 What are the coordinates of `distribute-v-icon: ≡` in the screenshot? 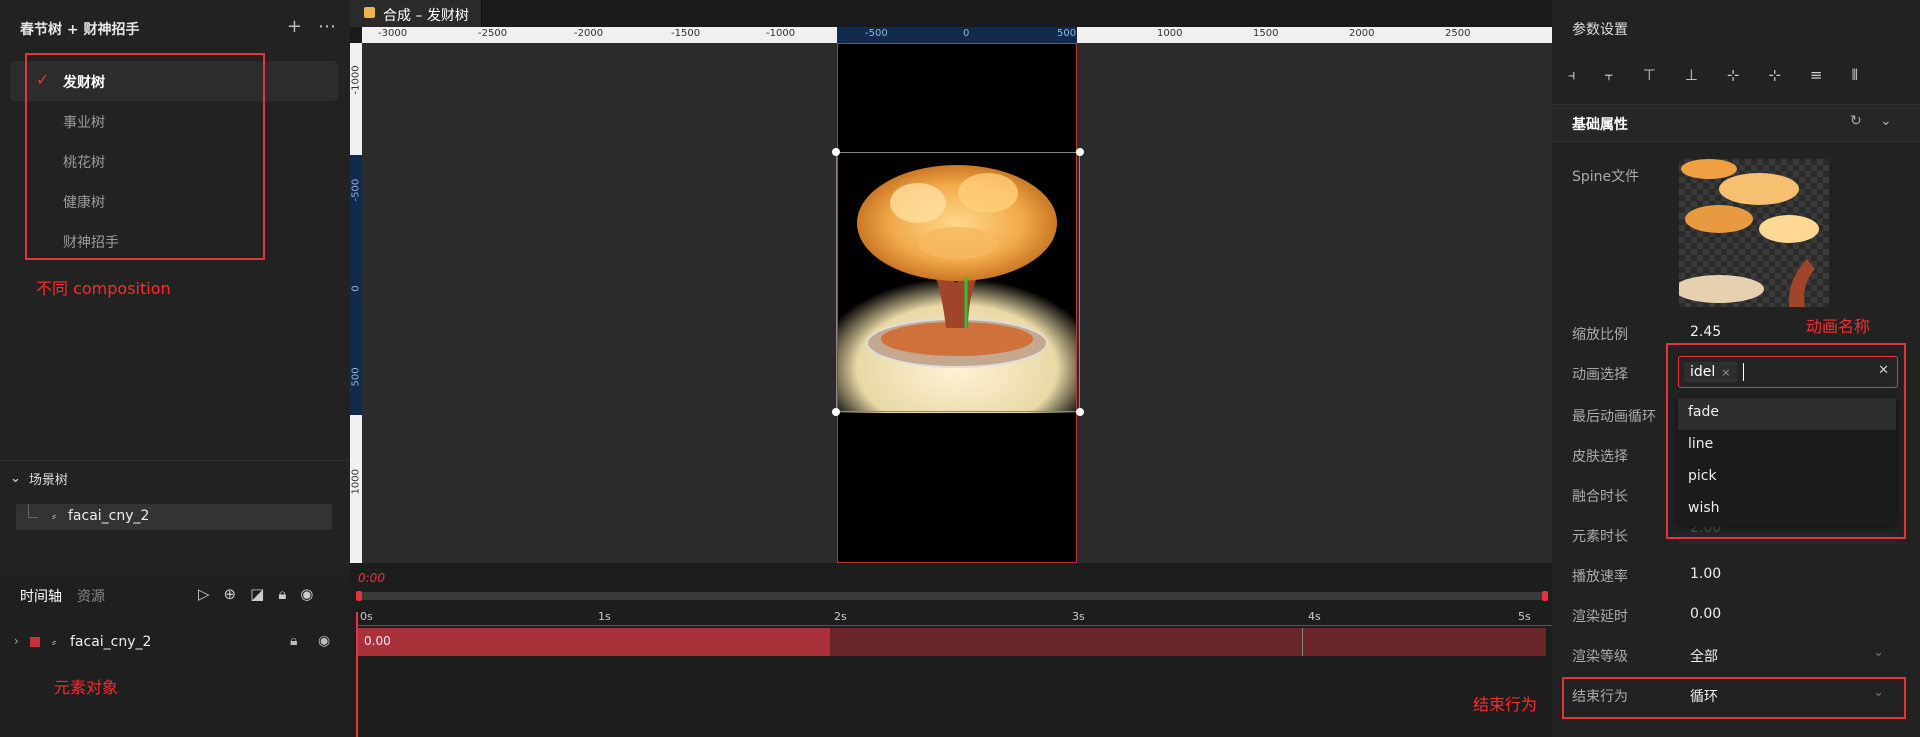 It's located at (1816, 75).